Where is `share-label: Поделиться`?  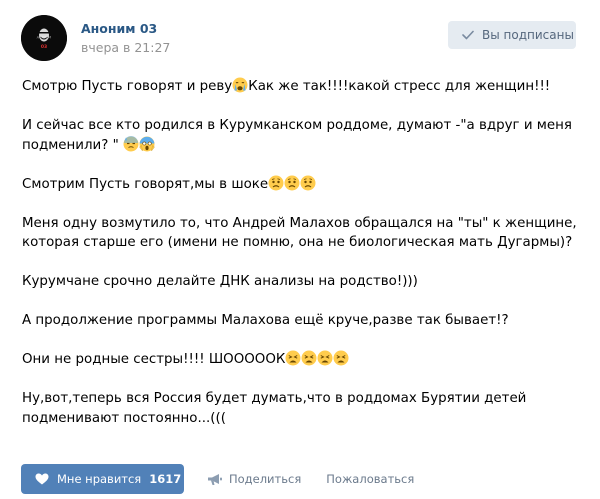 share-label: Поделиться is located at coordinates (265, 479).